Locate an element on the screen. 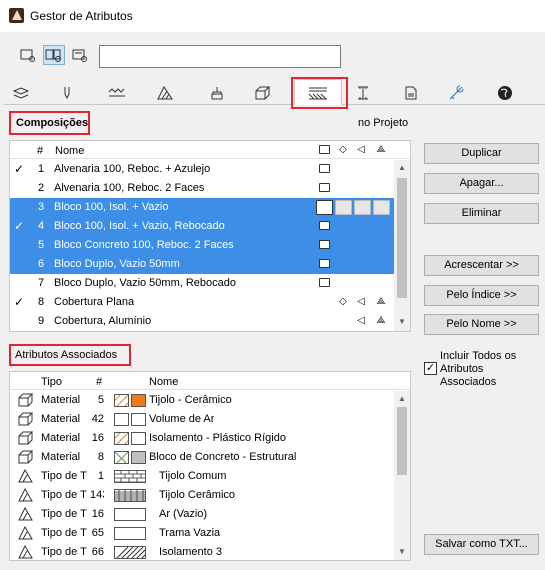 The image size is (545, 570). include-all-checkbox: ✓ is located at coordinates (430, 368).